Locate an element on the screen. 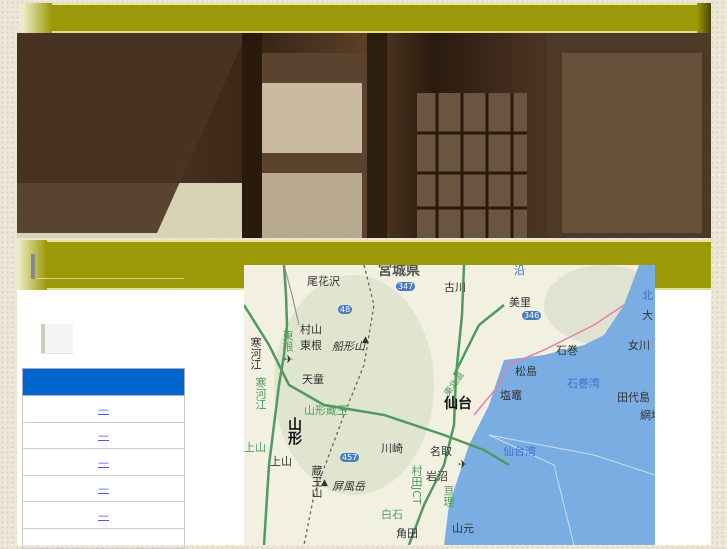 The height and width of the screenshot is (549, 727). nav-handle is located at coordinates (33, 266).